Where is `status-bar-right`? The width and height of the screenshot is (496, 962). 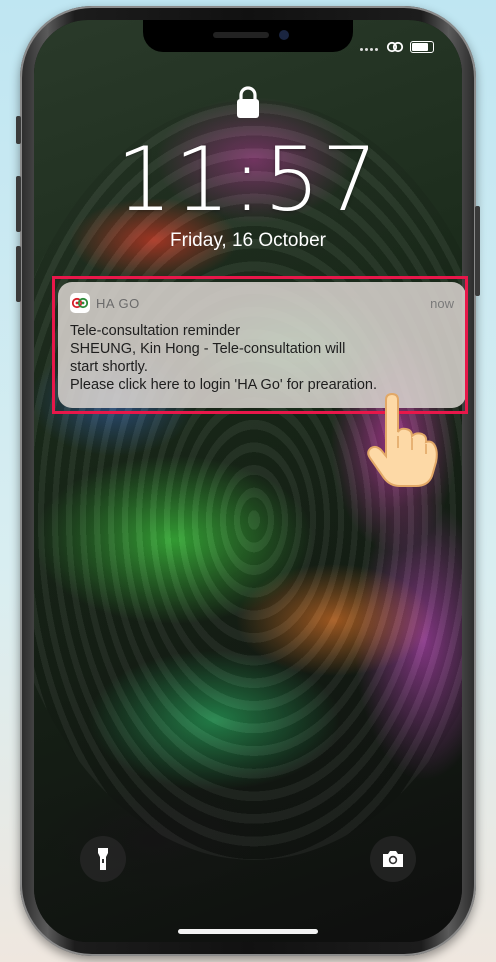 status-bar-right is located at coordinates (397, 47).